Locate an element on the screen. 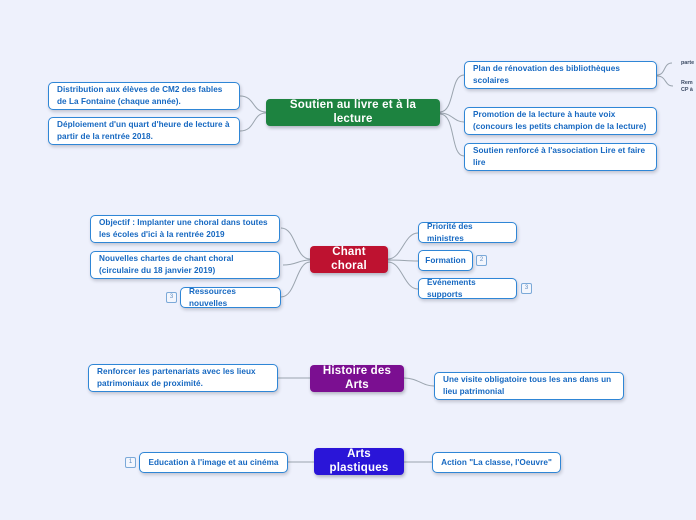 The width and height of the screenshot is (696, 520). edge-subbranch-label-3: CP à is located at coordinates (688, 90).